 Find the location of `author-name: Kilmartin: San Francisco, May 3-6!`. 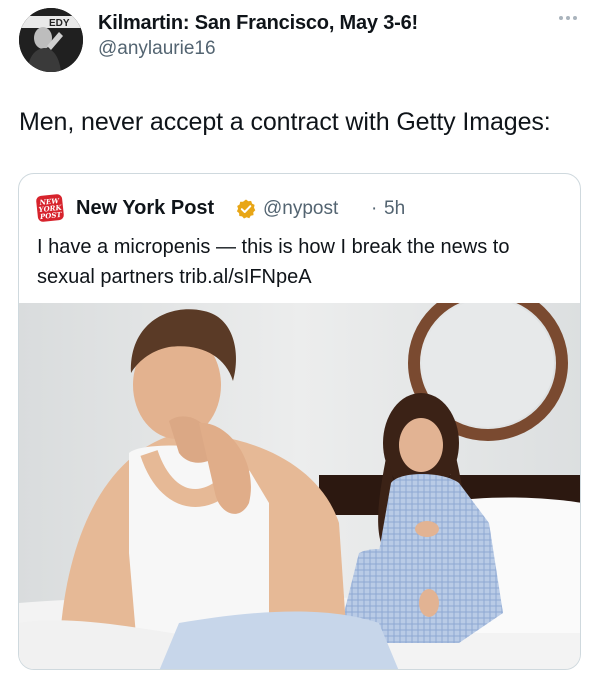

author-name: Kilmartin: San Francisco, May 3-6! is located at coordinates (258, 23).